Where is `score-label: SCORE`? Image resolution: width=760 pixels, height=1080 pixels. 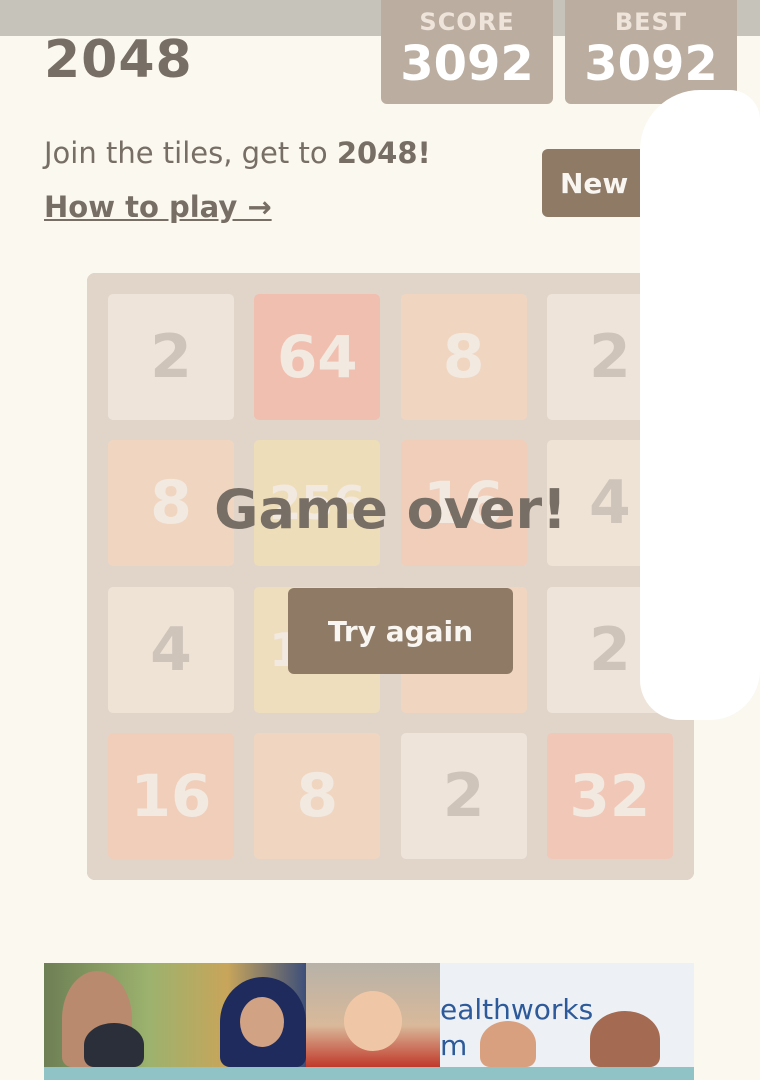 score-label: SCORE is located at coordinates (467, 22).